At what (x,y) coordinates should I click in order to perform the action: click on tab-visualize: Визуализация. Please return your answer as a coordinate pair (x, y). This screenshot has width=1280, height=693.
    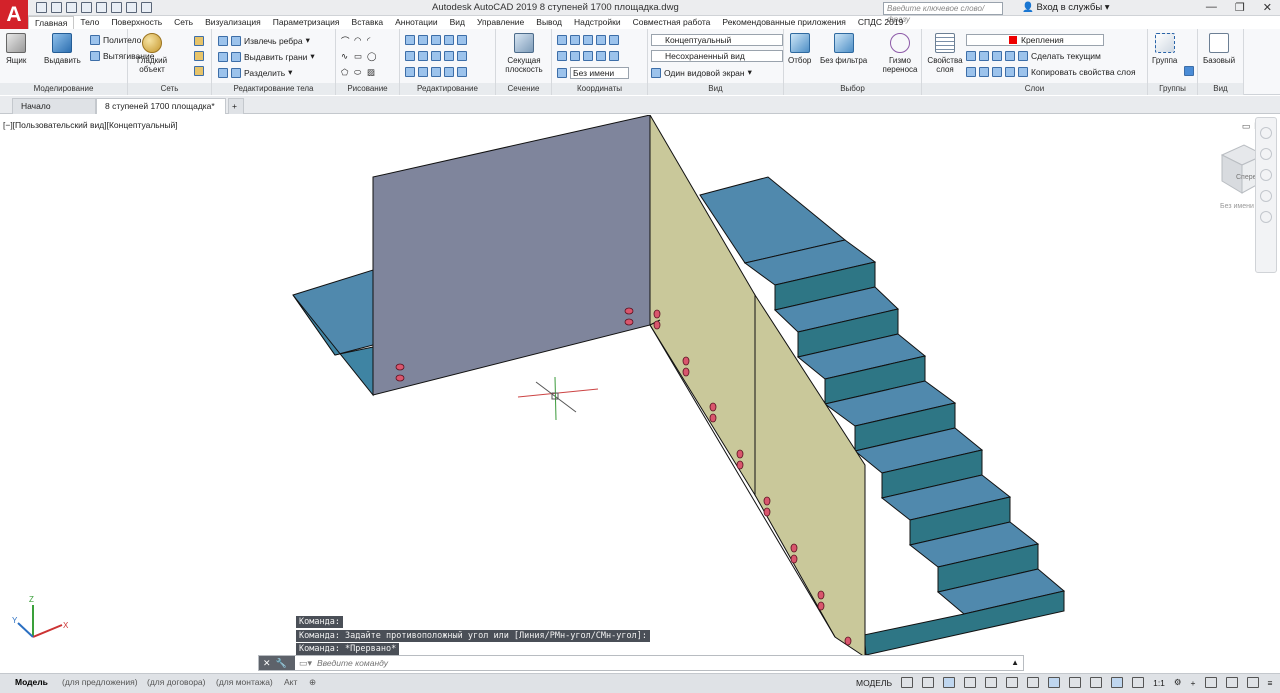
    Looking at the image, I should click on (233, 22).